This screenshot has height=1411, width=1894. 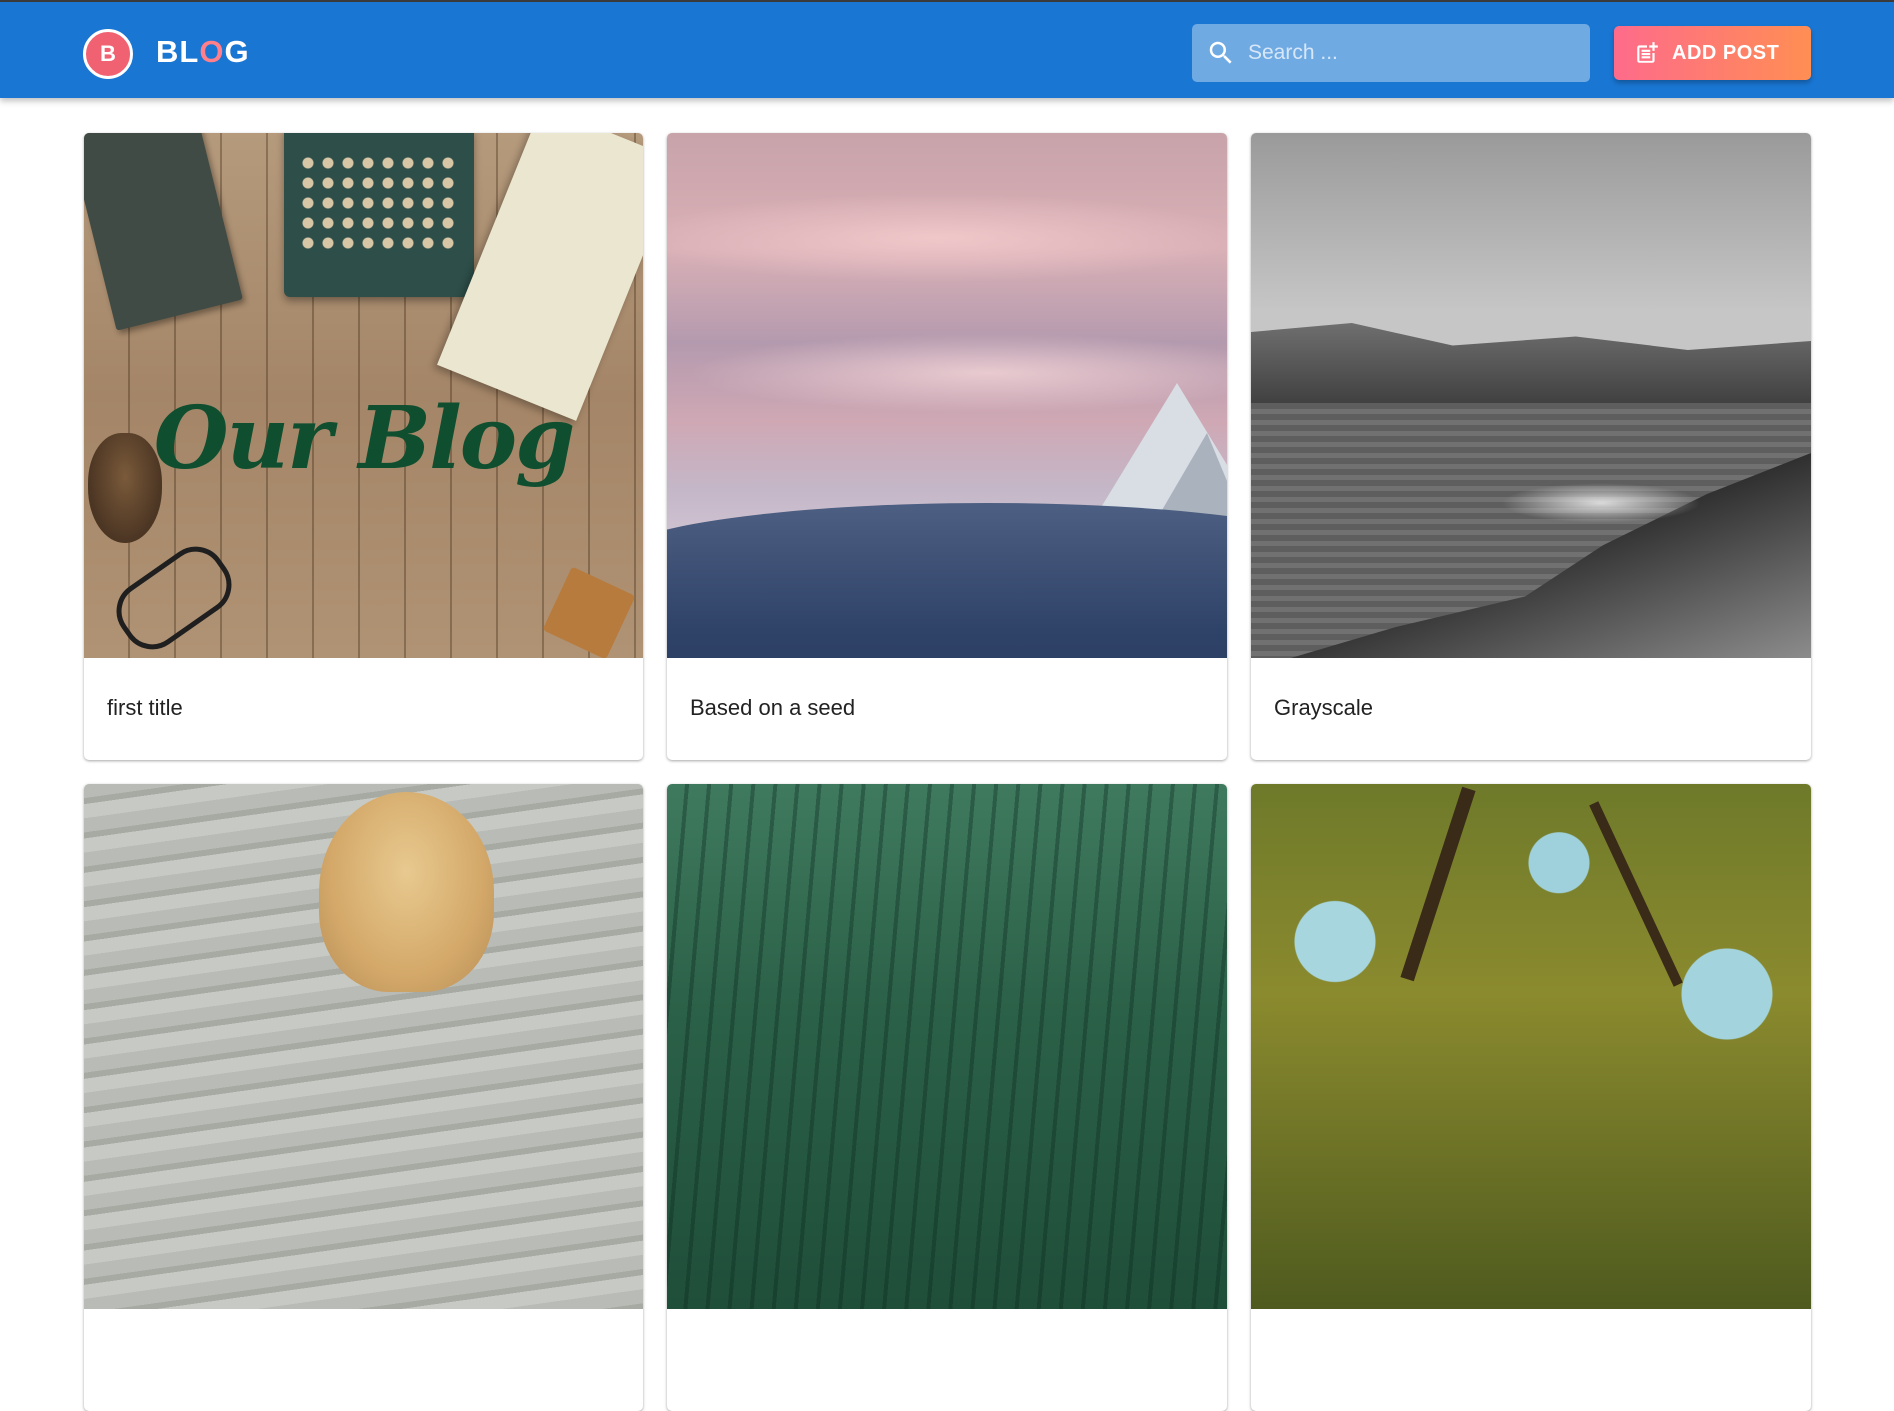 I want to click on cloud-illustration, so click(x=947, y=238).